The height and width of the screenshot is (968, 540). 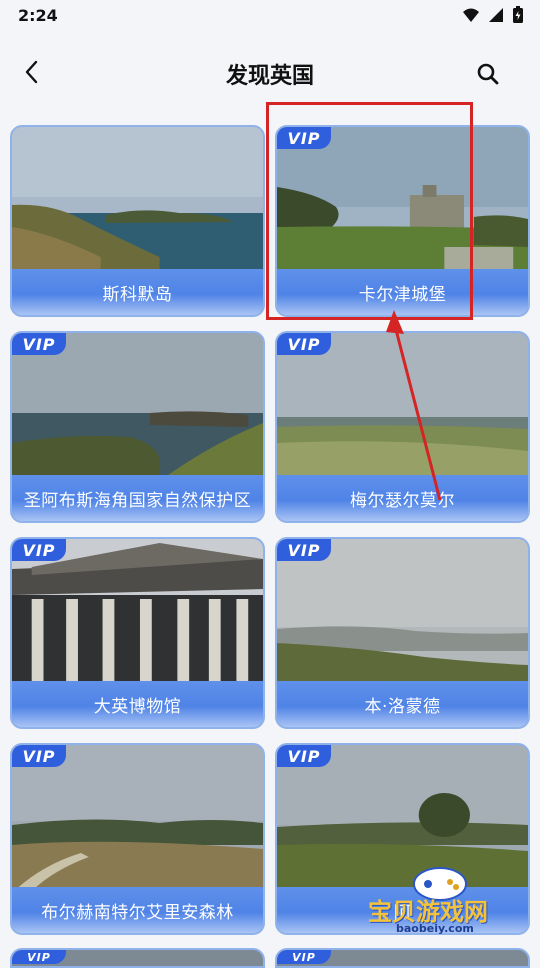 I want to click on app-header: 发现英国, so click(x=270, y=72).